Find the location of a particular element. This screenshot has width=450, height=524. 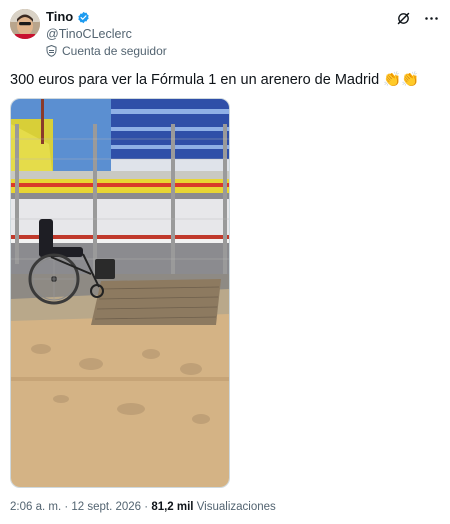

grok-icon is located at coordinates (403, 18).